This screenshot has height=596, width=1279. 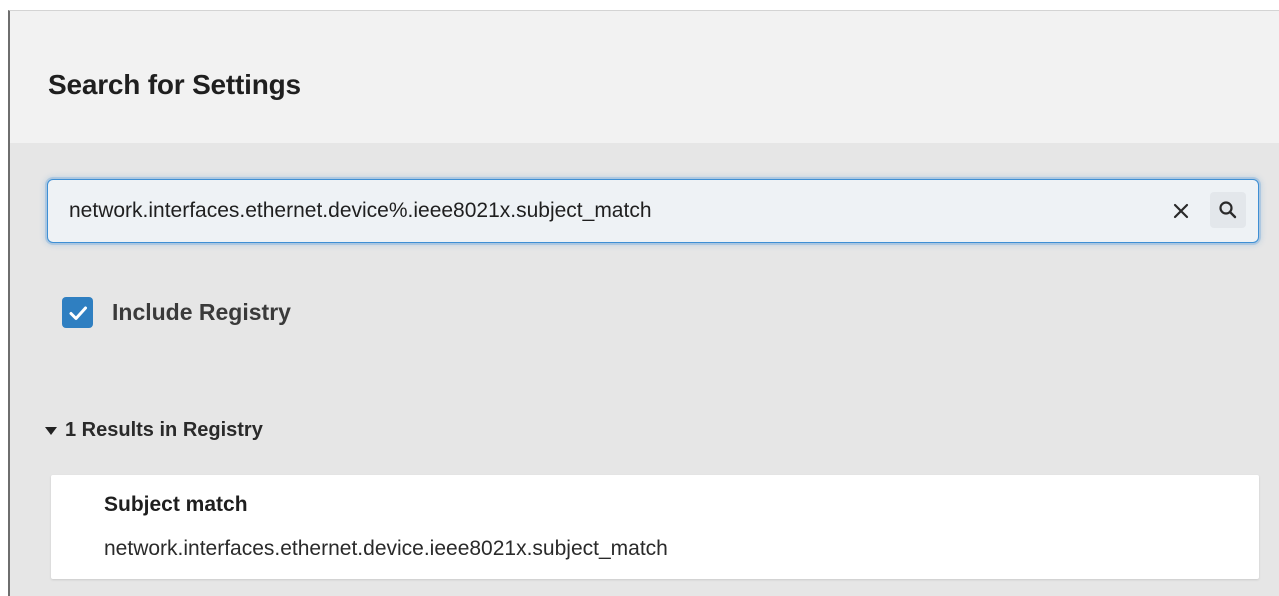 I want to click on result-item-title: Subject match, so click(x=176, y=504).